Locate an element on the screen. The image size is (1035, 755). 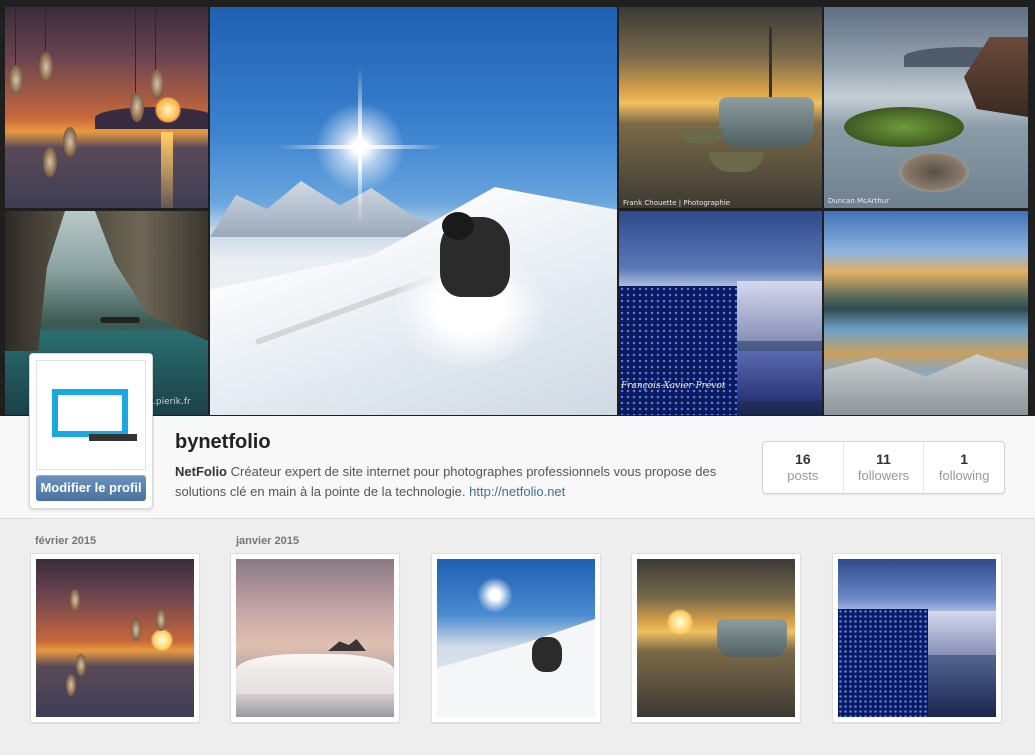
post-image-marseille-night is located at coordinates (917, 638).